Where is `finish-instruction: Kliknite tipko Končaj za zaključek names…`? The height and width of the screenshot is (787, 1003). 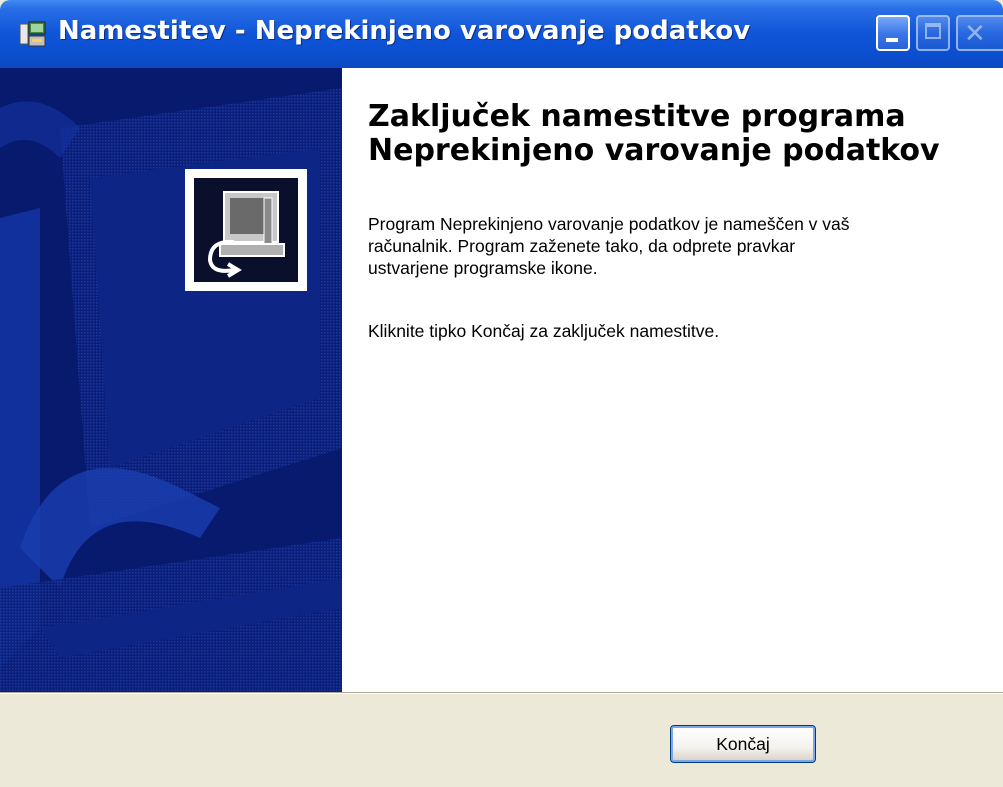 finish-instruction: Kliknite tipko Končaj za zaključek names… is located at coordinates (544, 331).